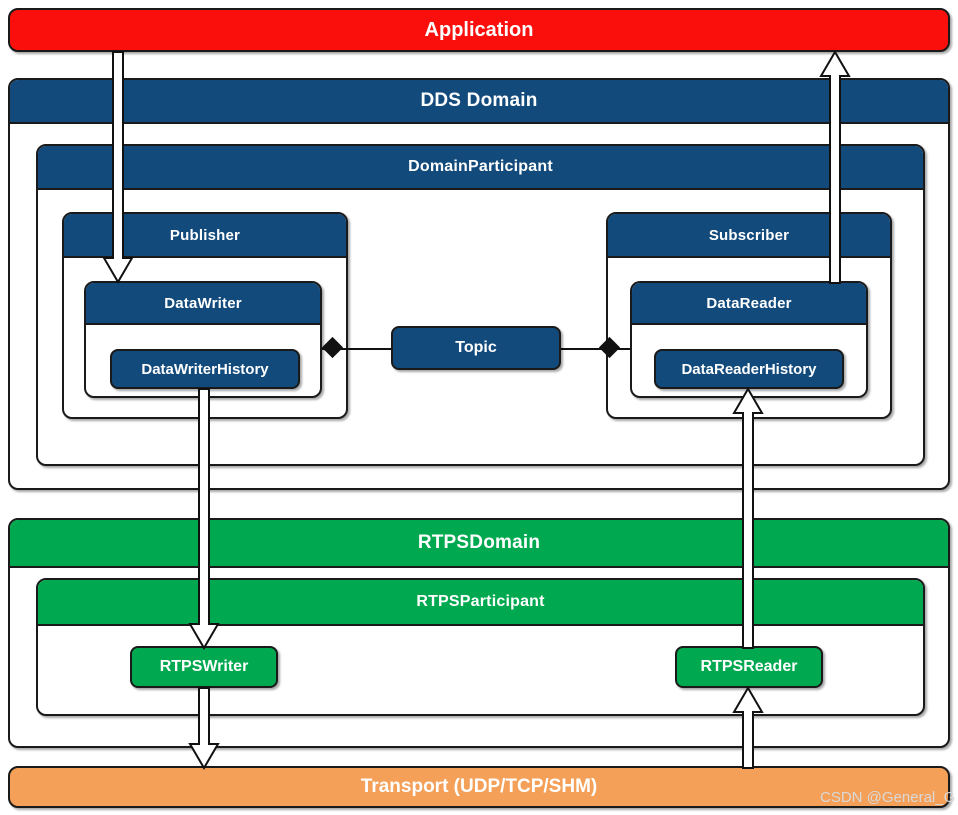 The image size is (958, 815). Describe the element at coordinates (204, 519) in the screenshot. I see `datawriterhistory-to-rtpswriter-arrow-icon` at that location.